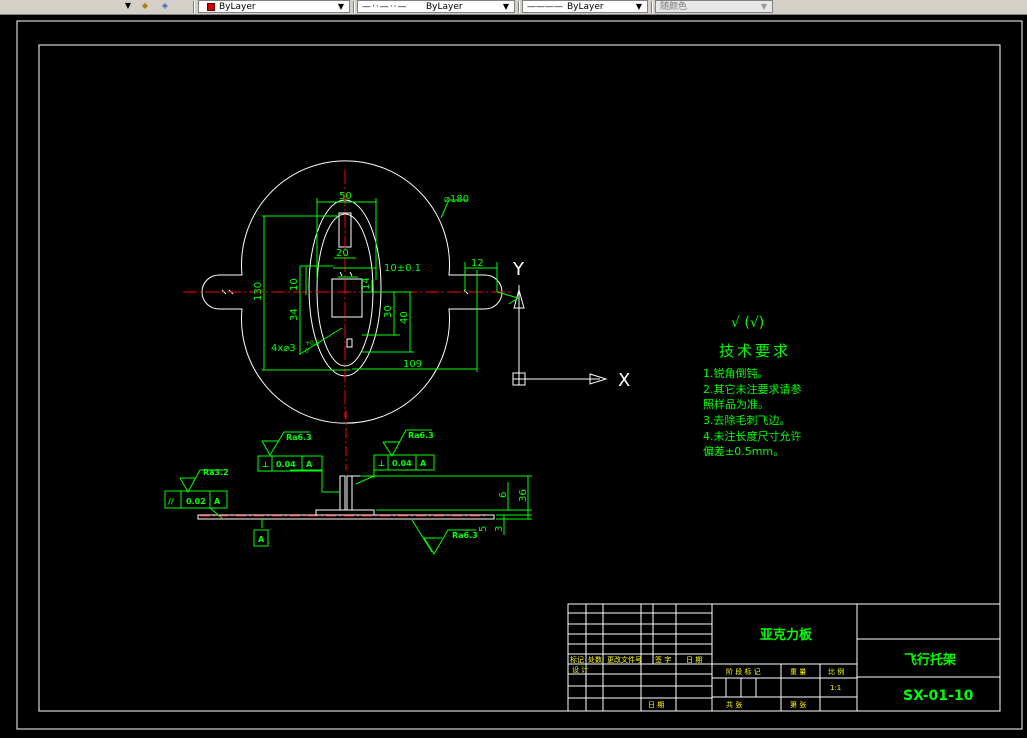 The height and width of the screenshot is (738, 1027). I want to click on side-view-outline, so click(346, 497).